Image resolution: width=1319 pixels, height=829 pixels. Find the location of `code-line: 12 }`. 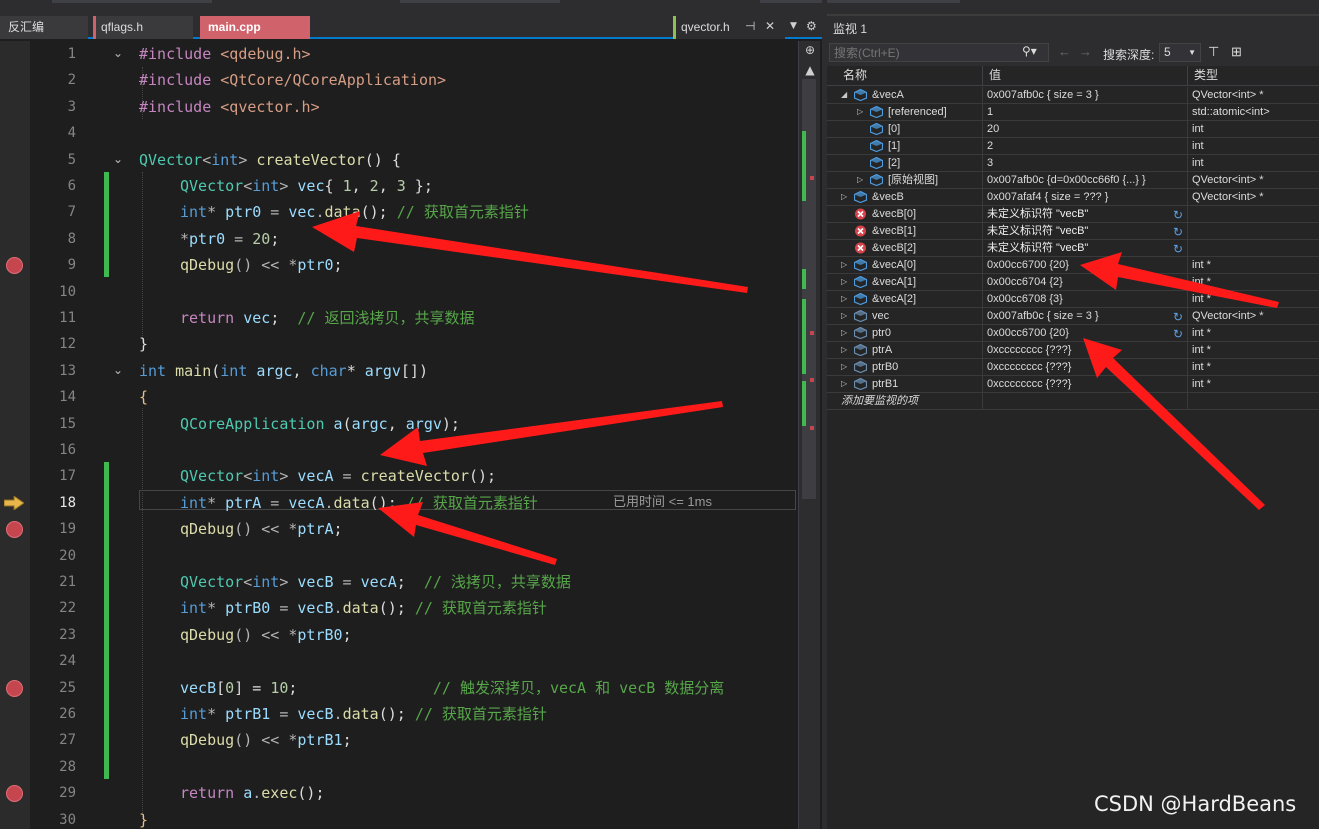

code-line: 12 } is located at coordinates (400, 344).